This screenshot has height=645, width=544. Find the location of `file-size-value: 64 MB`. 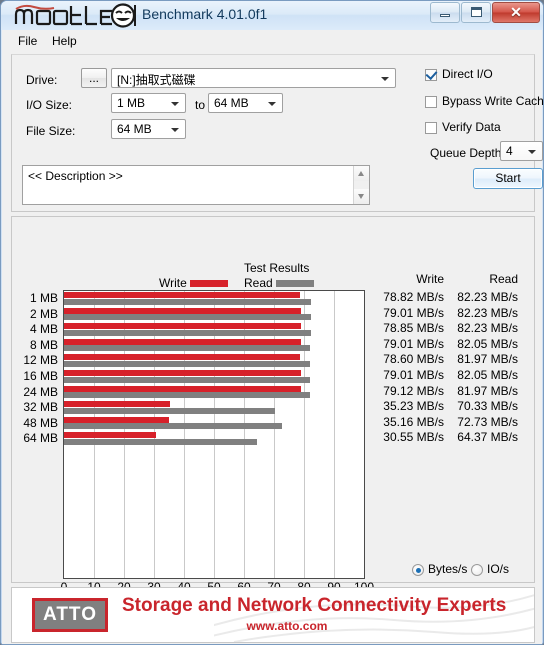

file-size-value: 64 MB is located at coordinates (134, 129).